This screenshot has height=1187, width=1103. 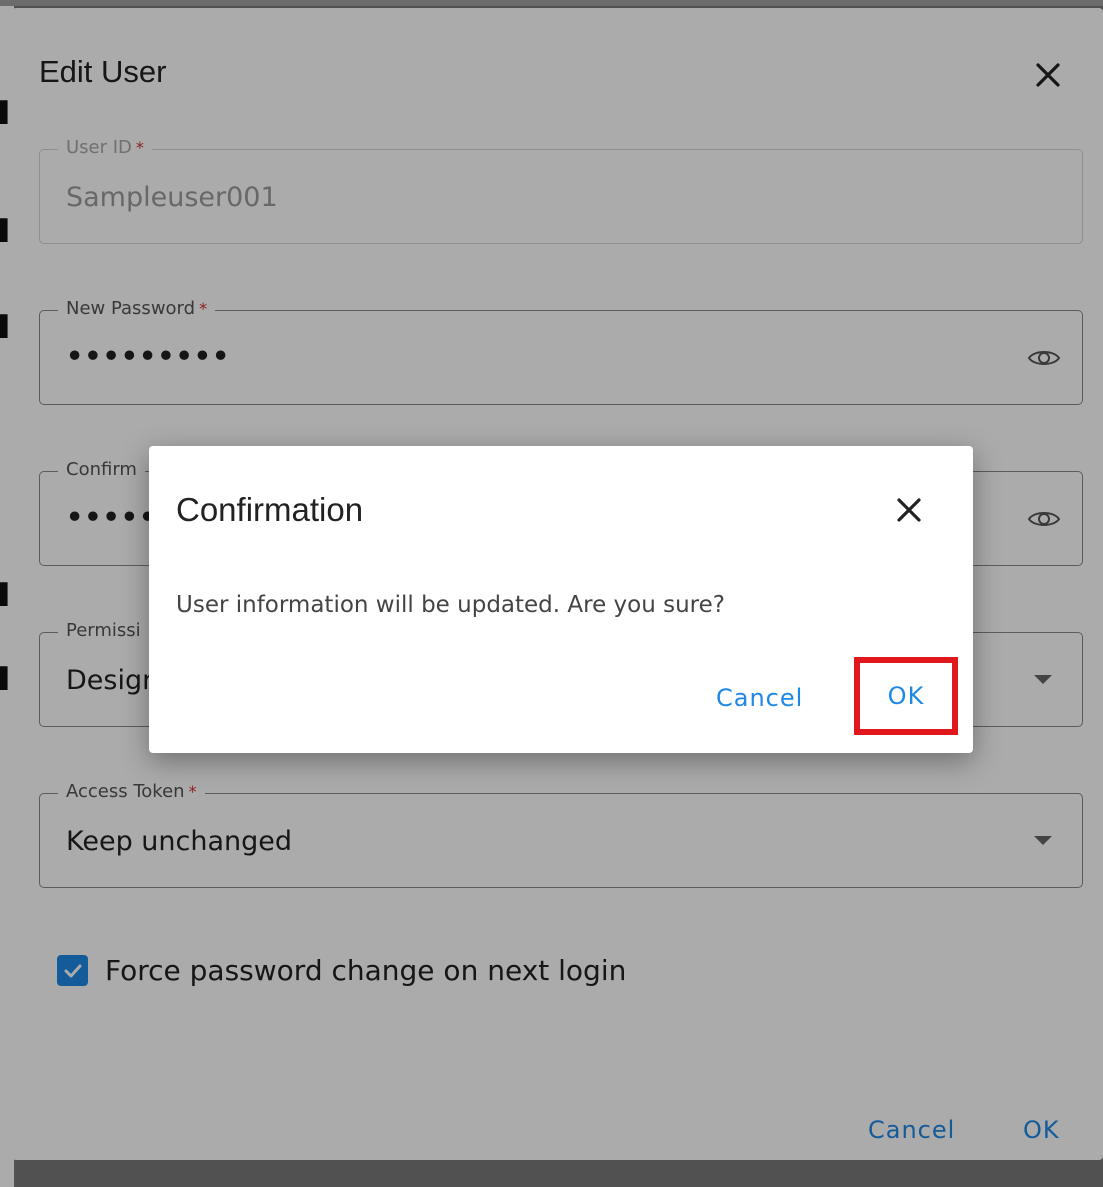 I want to click on close-icon, so click(x=909, y=510).